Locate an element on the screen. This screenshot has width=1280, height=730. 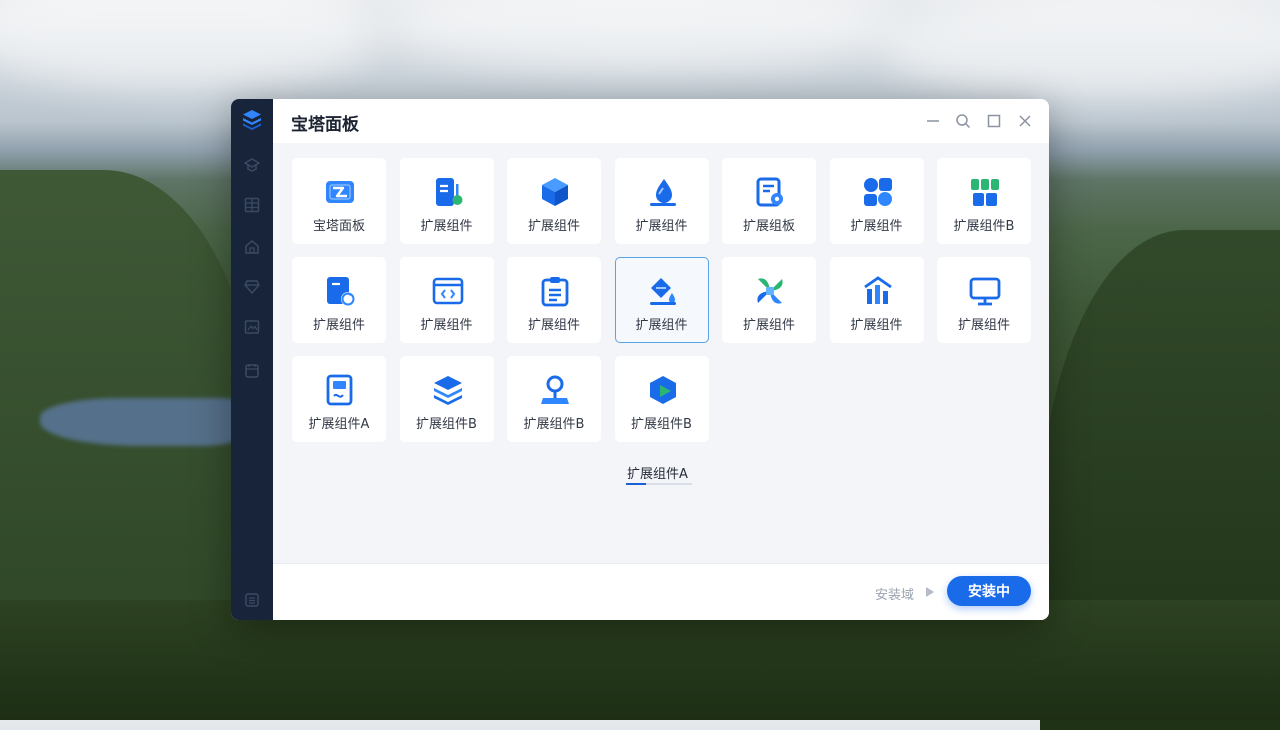
tab-active-indicator is located at coordinates (636, 484).